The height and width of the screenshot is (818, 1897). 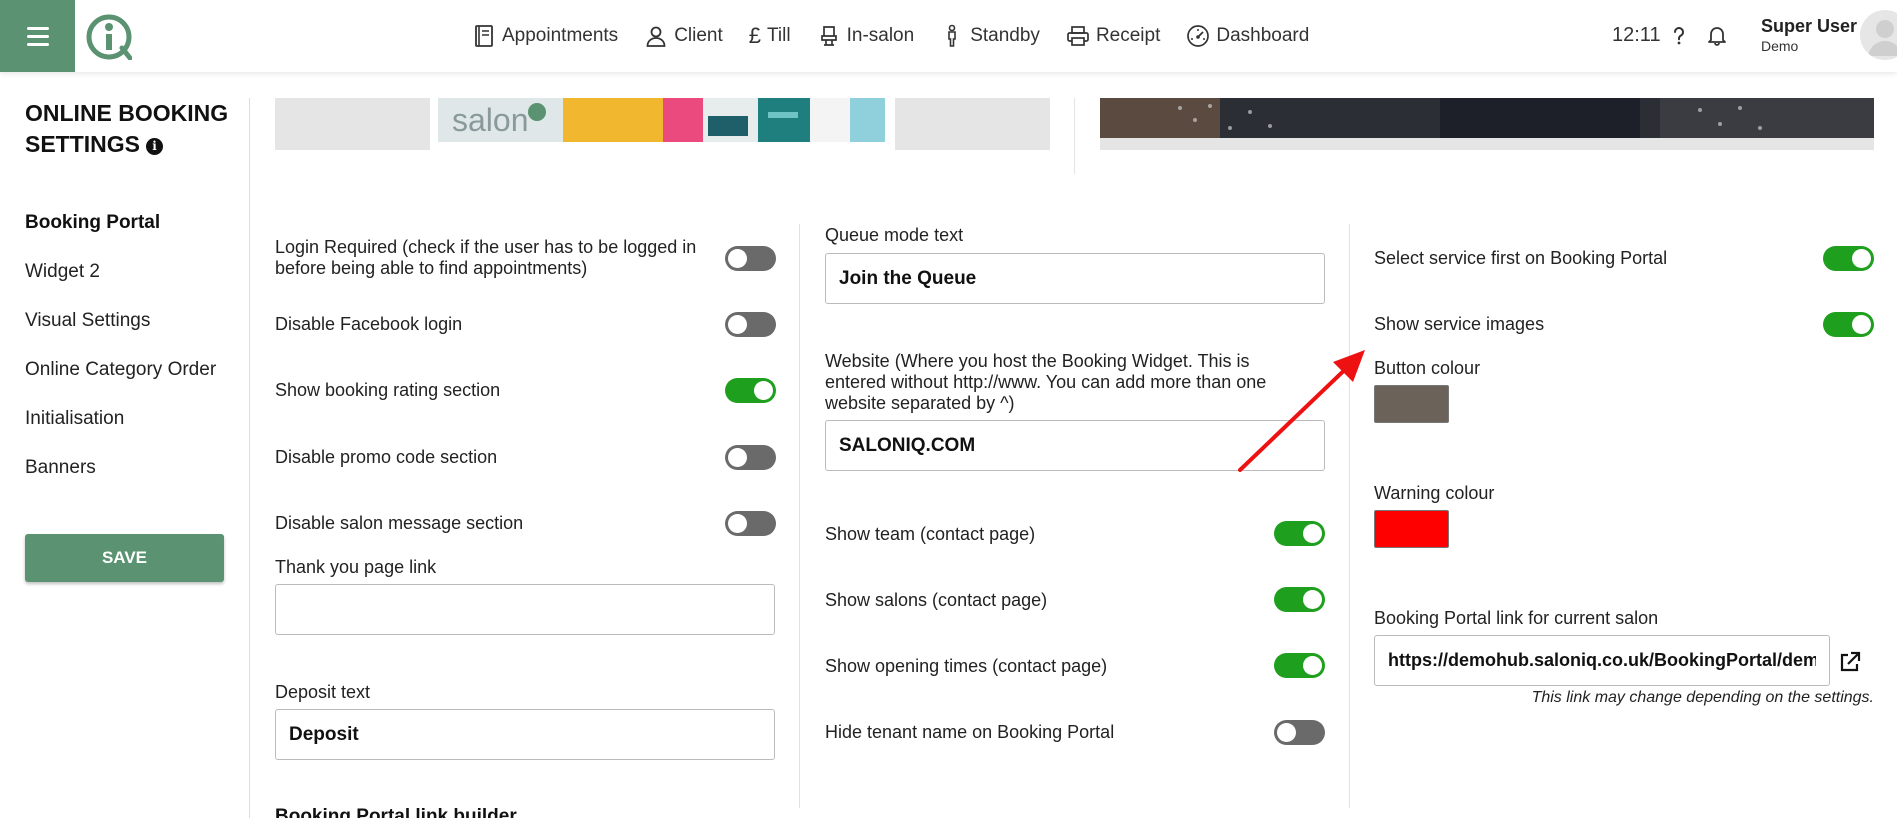 I want to click on page-title: ONLINE BOOKING SETTINGS i, so click(x=135, y=129).